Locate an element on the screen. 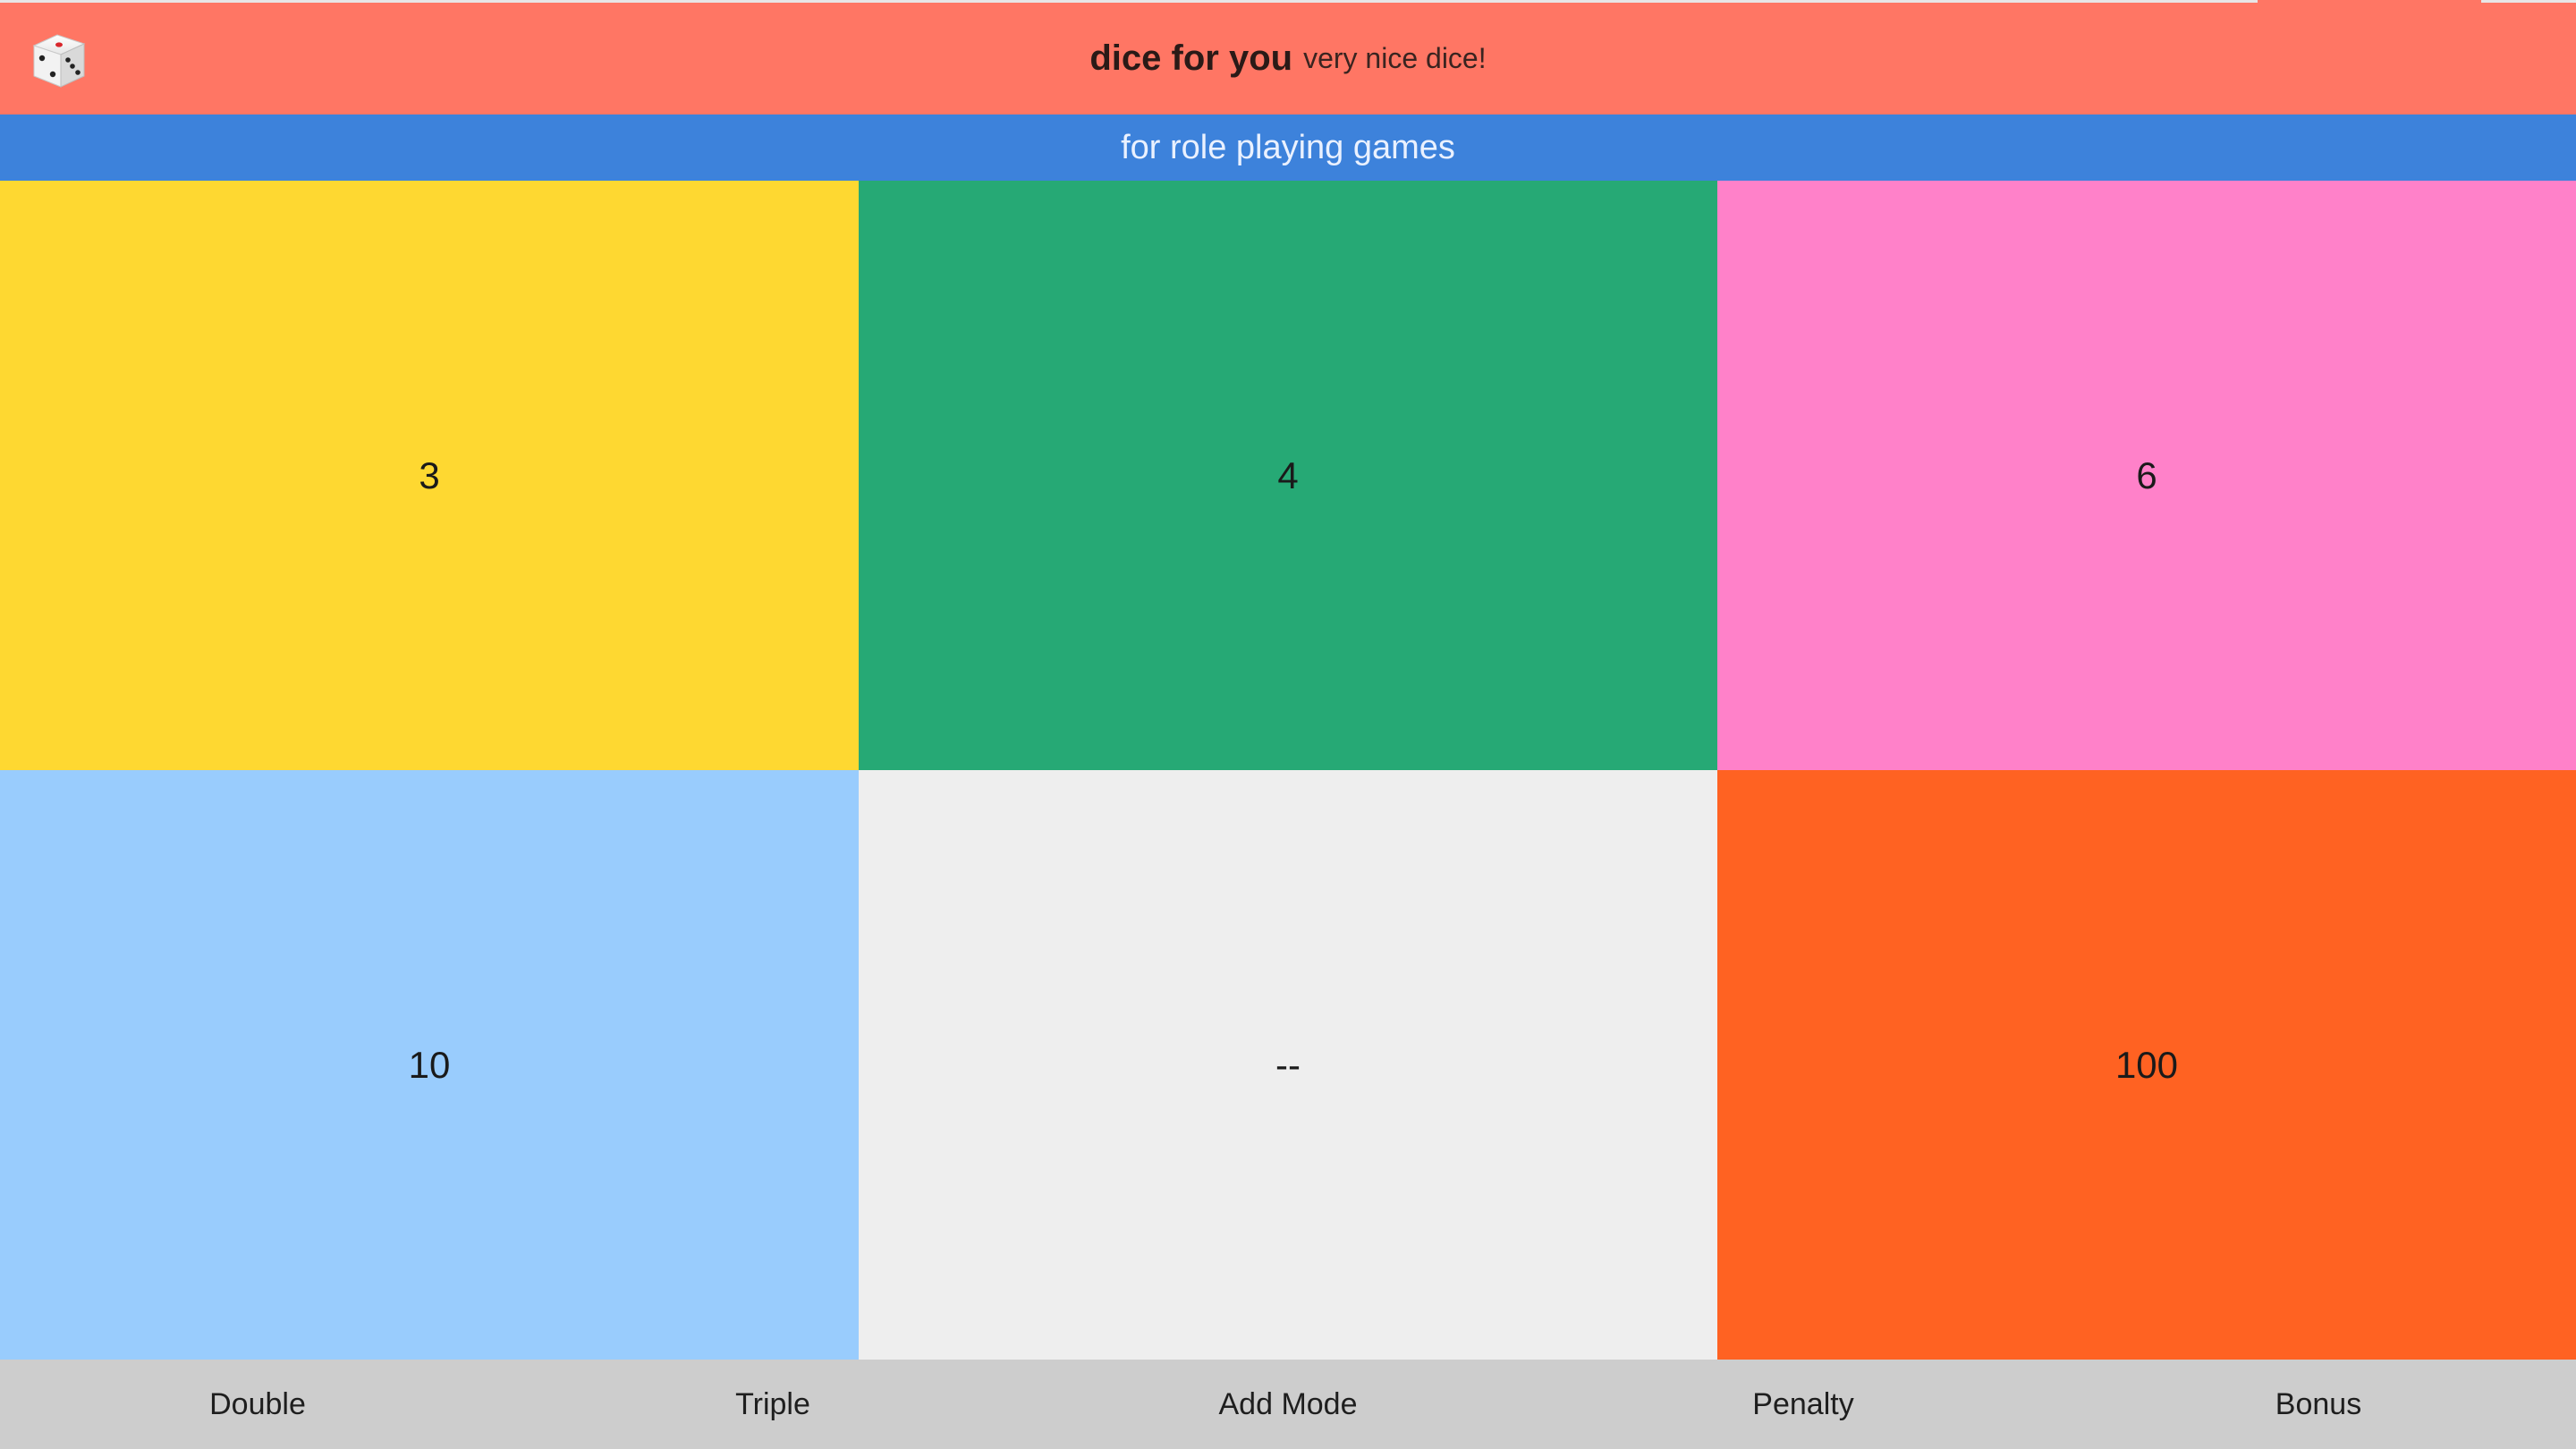 This screenshot has height=1449, width=2576. die-tile-label: 4 is located at coordinates (1288, 474).